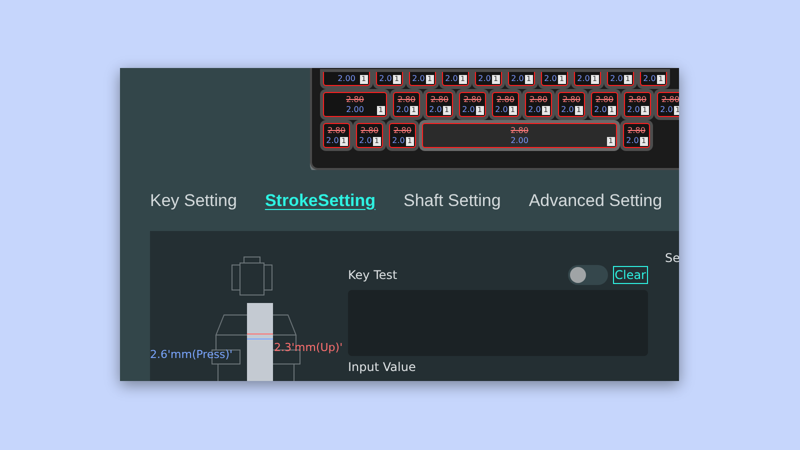  What do you see at coordinates (630, 275) in the screenshot?
I see `clear-button: Clear` at bounding box center [630, 275].